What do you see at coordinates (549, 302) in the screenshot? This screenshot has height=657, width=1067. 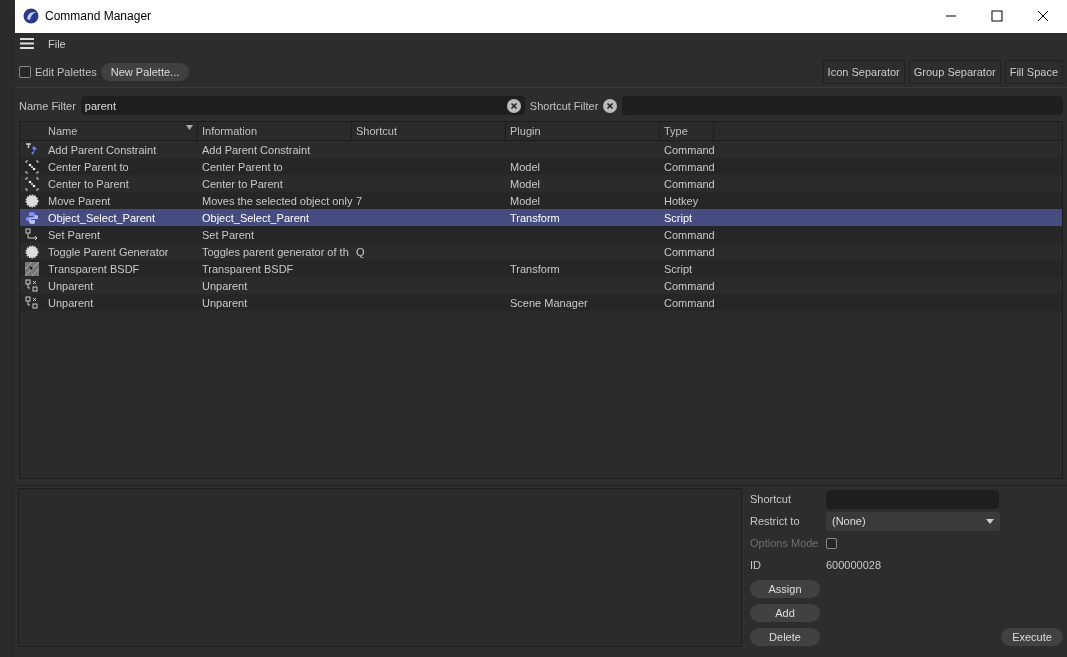 I see `table-cell-text: Scene Manager` at bounding box center [549, 302].